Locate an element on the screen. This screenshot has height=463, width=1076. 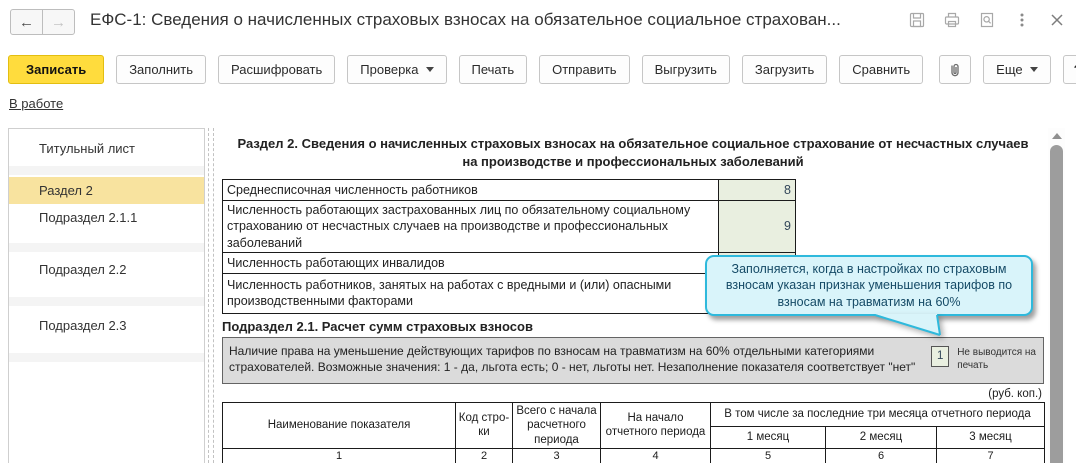
decode-button-label: Расшифровать is located at coordinates (277, 69).